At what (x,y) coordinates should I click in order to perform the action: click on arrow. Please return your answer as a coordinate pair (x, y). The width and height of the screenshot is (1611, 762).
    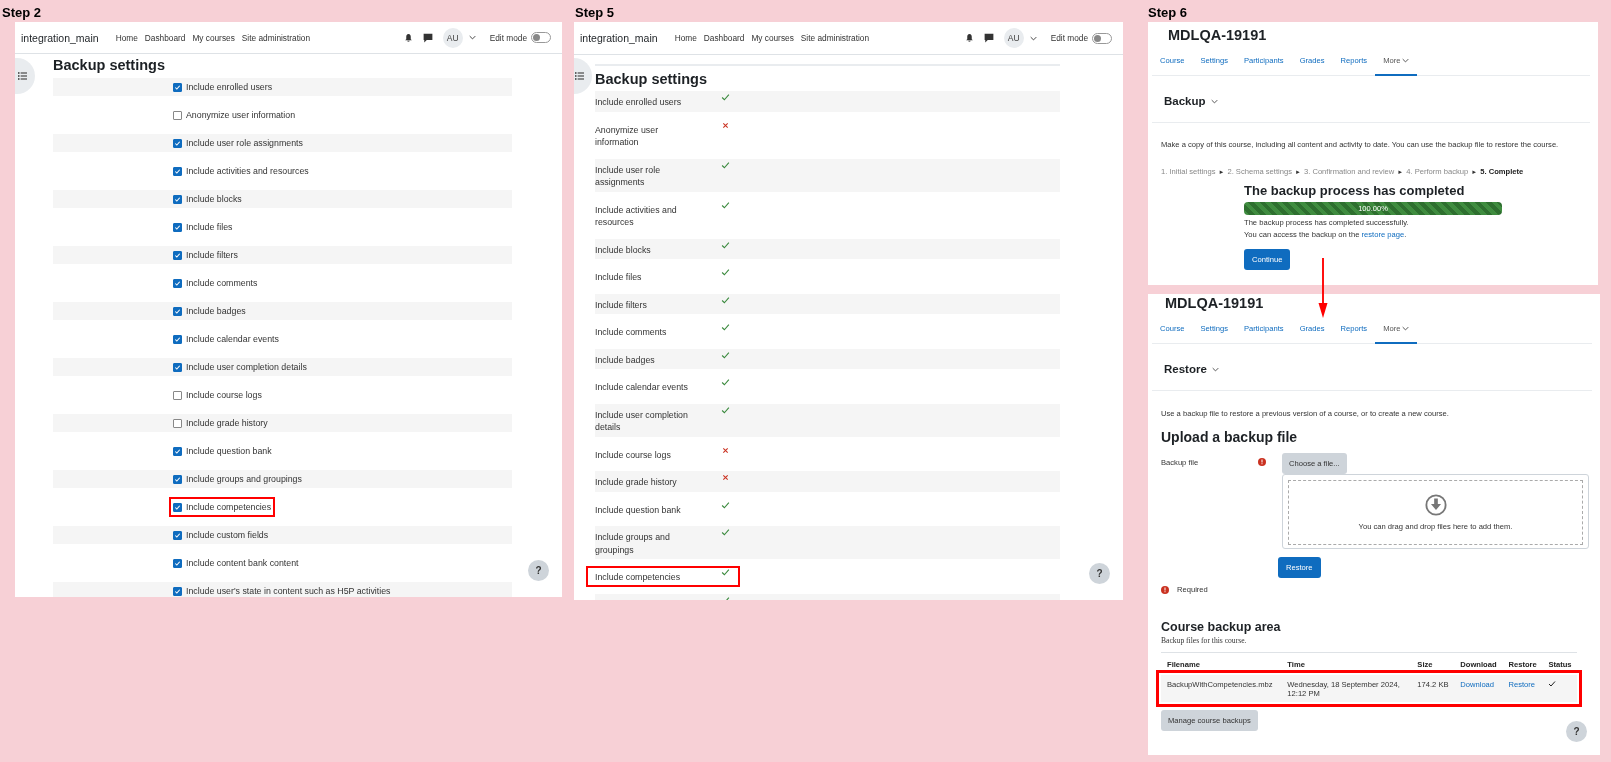
    Looking at the image, I should click on (1323, 288).